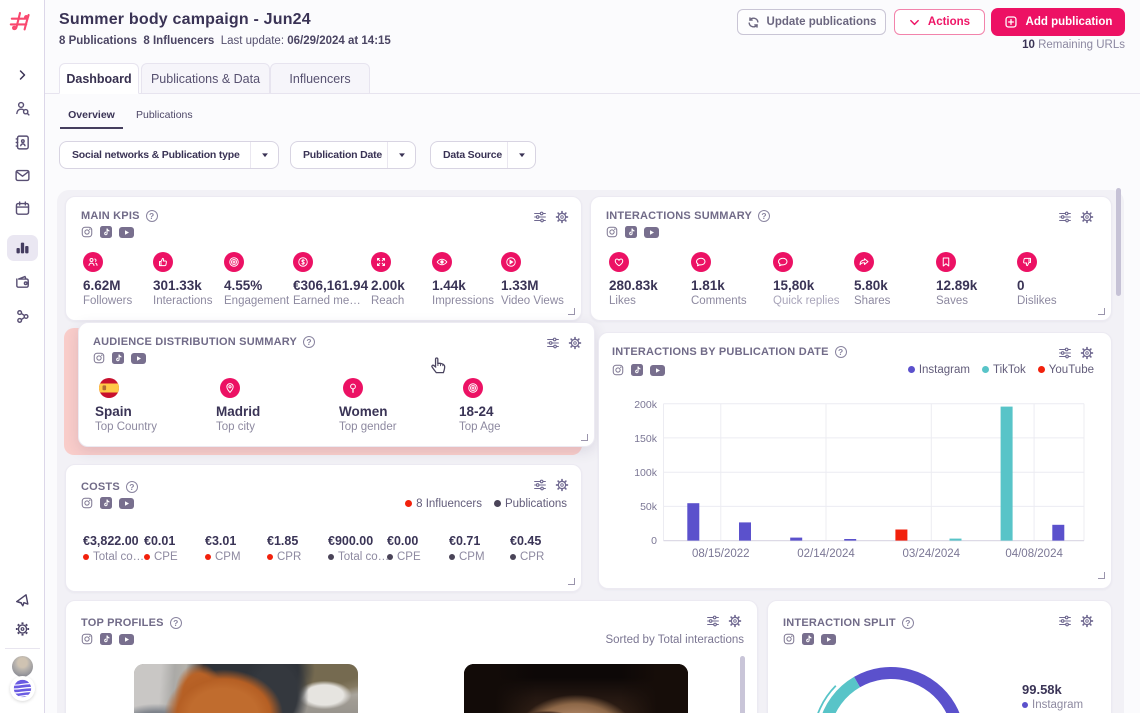  What do you see at coordinates (646, 473) in the screenshot?
I see `svg-text: 100k` at bounding box center [646, 473].